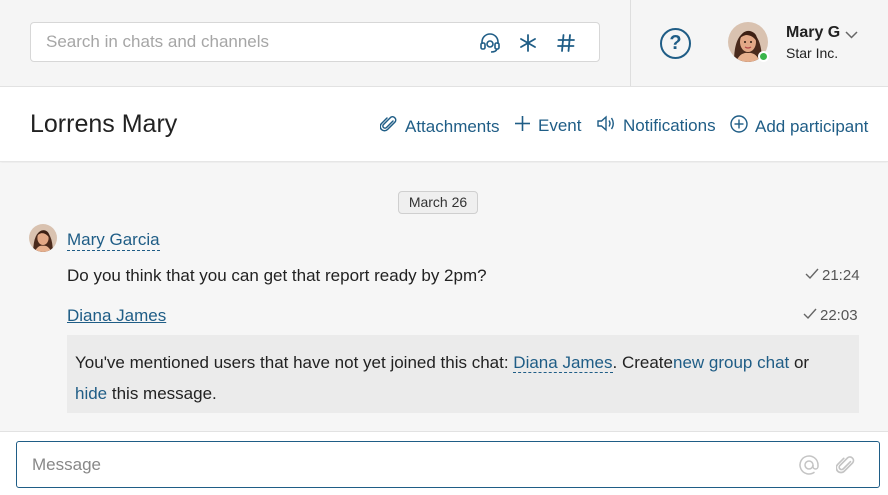 The height and width of the screenshot is (495, 888). What do you see at coordinates (839, 315) in the screenshot?
I see `mention-time-label: 22:03` at bounding box center [839, 315].